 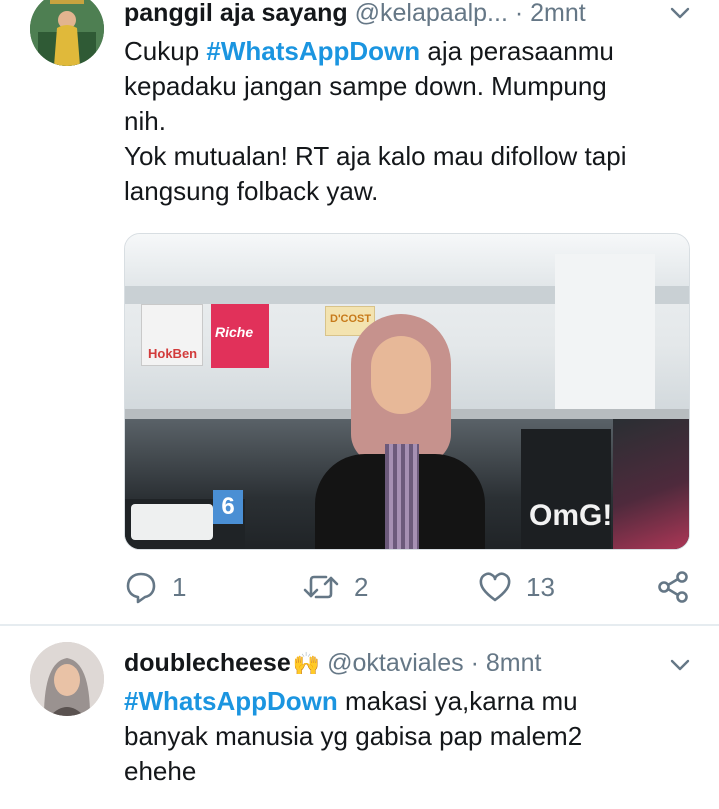 I want to click on tweet-header: panggil aja sayang @kelapaalp... · 2mnt, so click(x=355, y=14).